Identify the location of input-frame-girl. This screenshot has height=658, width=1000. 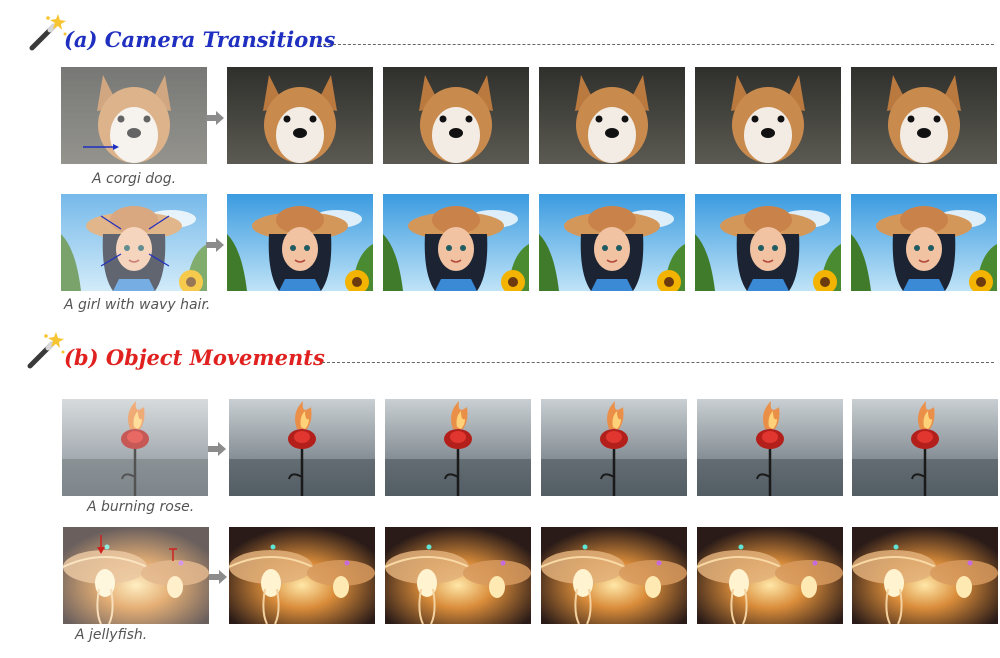
(134, 242).